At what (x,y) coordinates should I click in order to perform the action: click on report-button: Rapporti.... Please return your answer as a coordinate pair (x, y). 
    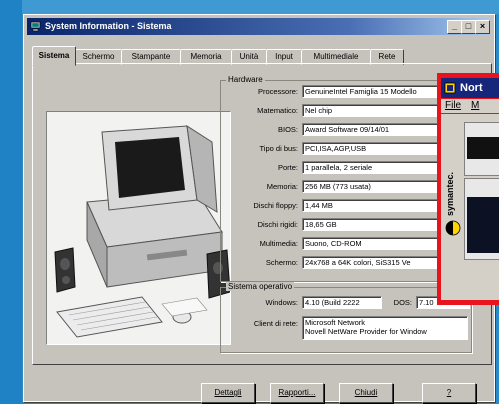
    Looking at the image, I should click on (297, 393).